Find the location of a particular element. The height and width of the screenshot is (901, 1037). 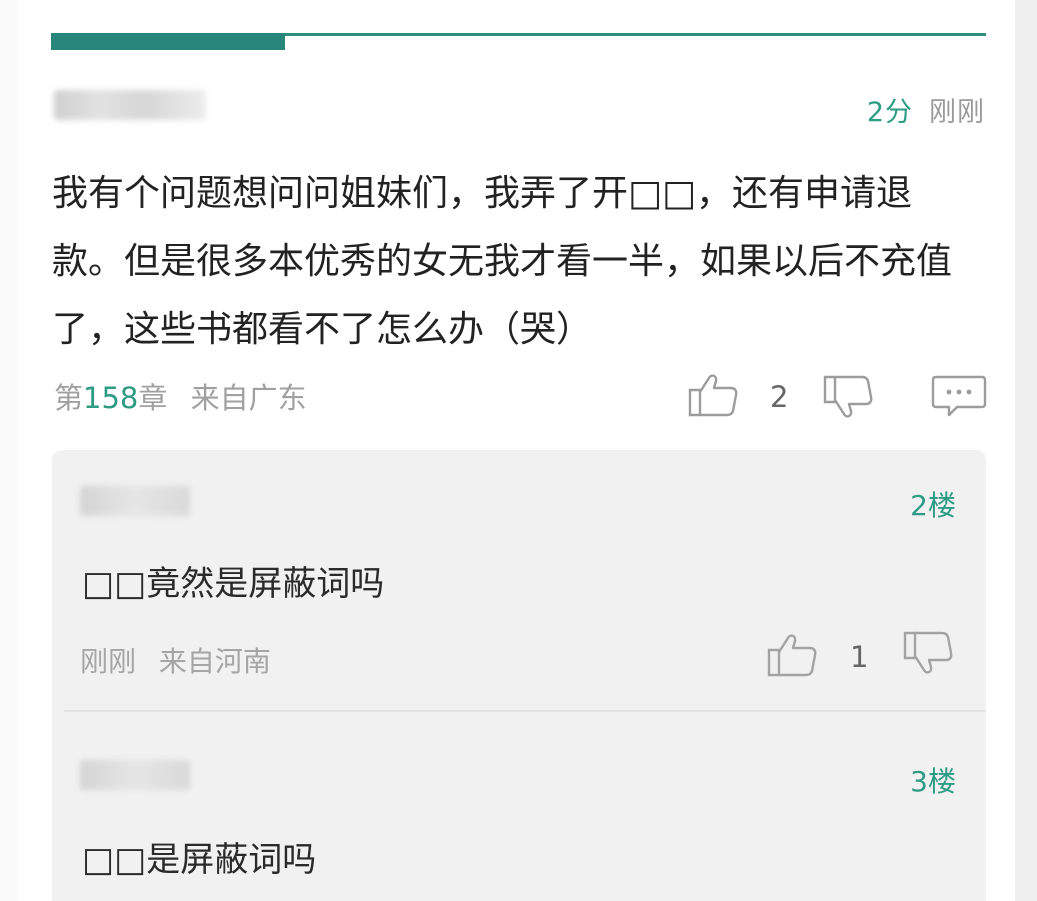

comment-time: 刚刚 is located at coordinates (957, 112).